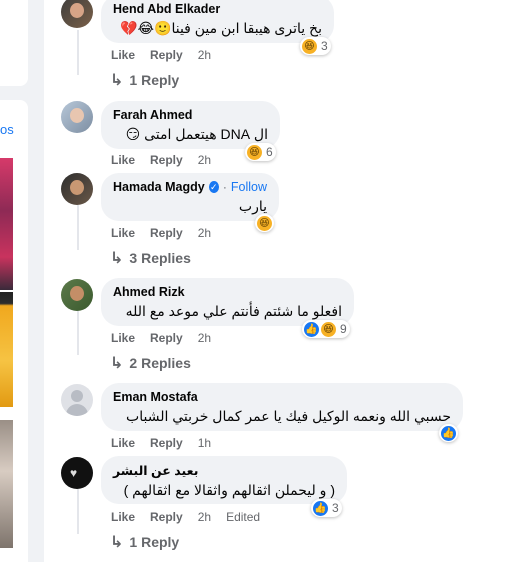 The height and width of the screenshot is (562, 526). What do you see at coordinates (233, 311) in the screenshot?
I see `comment-text: افعلو ما شئتم فأنتم علي موعد مع الله` at bounding box center [233, 311].